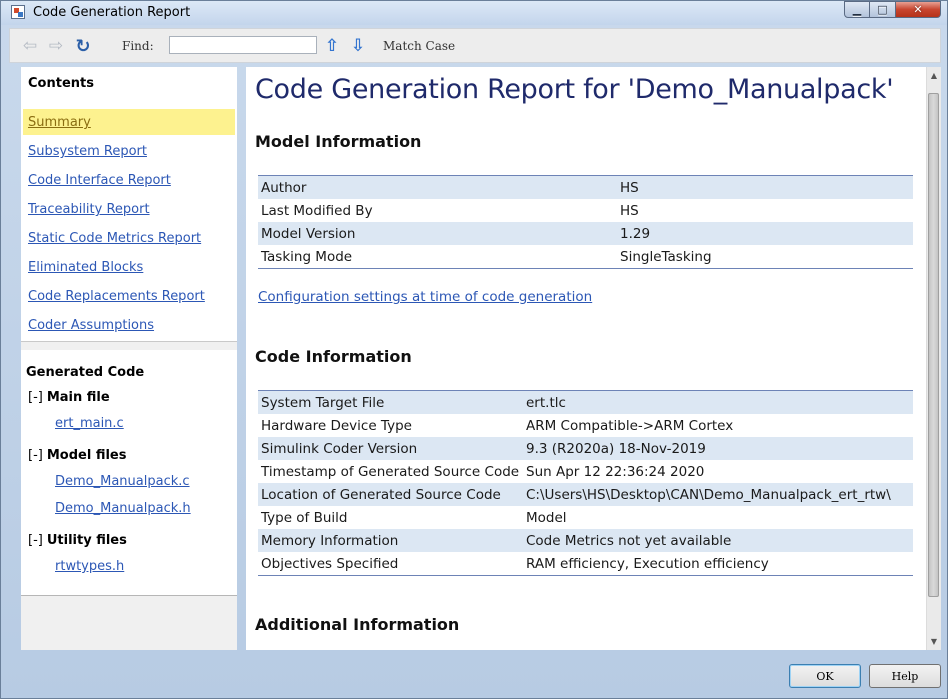  I want to click on table-cell-label: Hardware Device Type, so click(336, 425).